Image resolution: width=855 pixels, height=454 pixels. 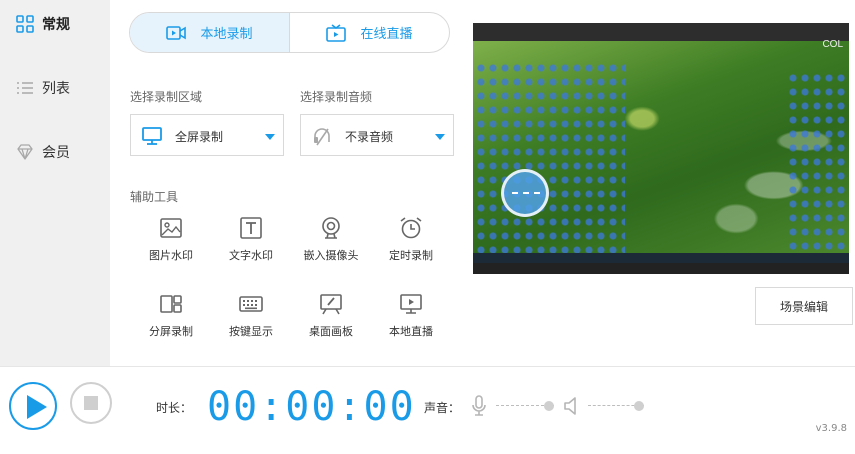 What do you see at coordinates (251, 228) in the screenshot?
I see `text-icon` at bounding box center [251, 228].